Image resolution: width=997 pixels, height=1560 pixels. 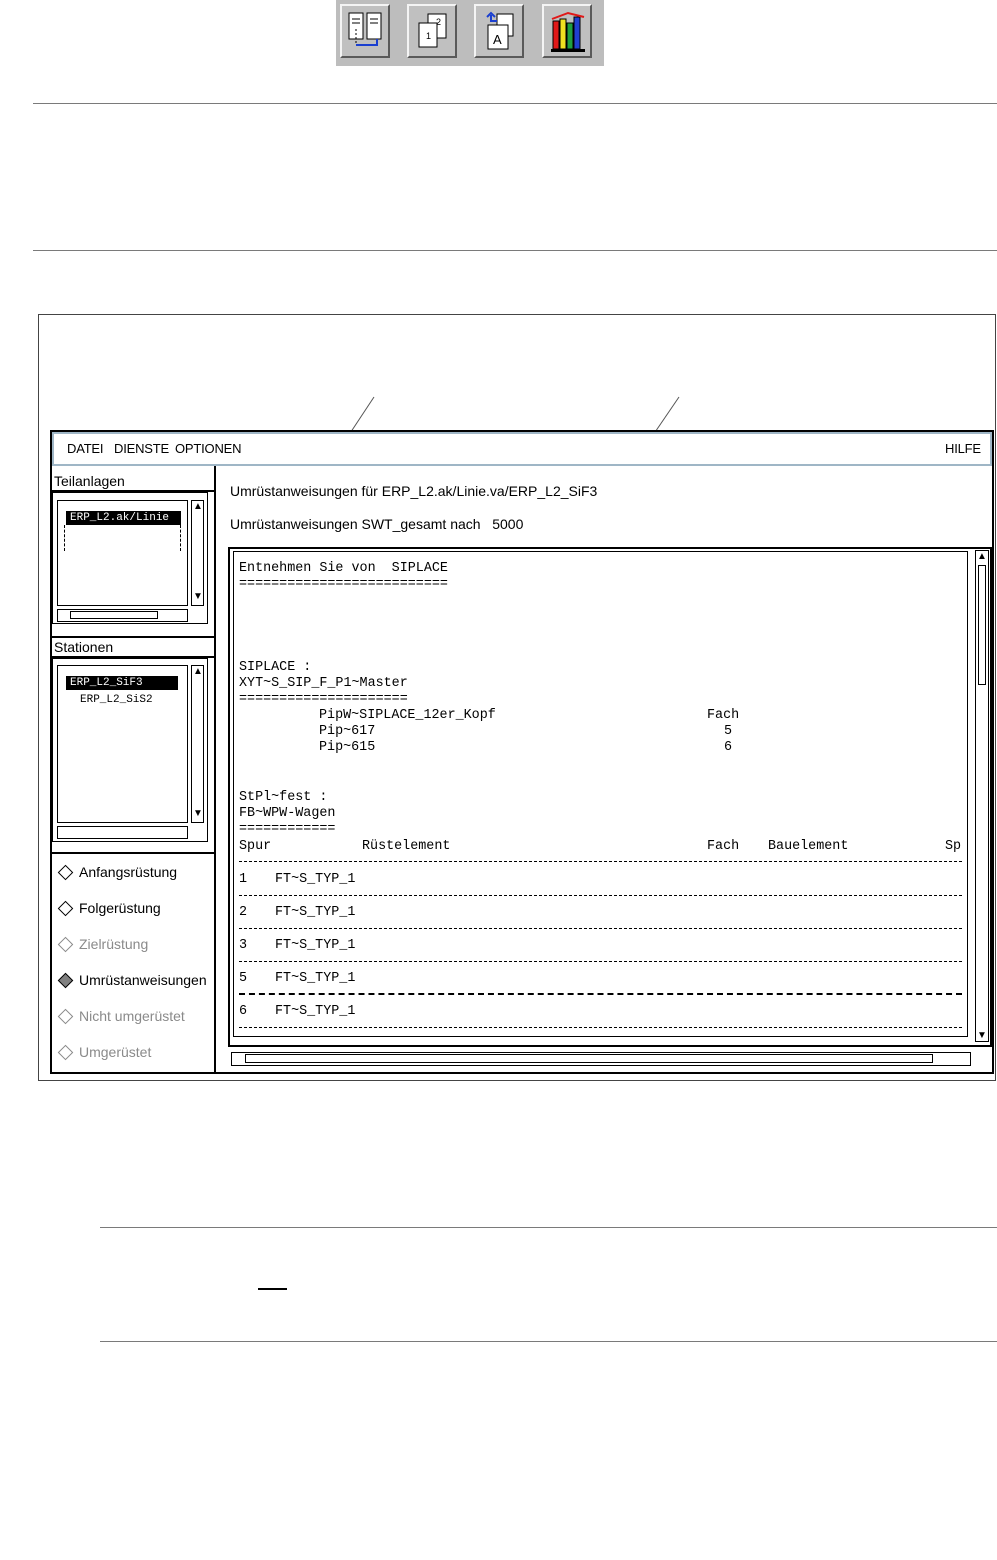 What do you see at coordinates (120, 908) in the screenshot?
I see `option-label: Folgerüstung` at bounding box center [120, 908].